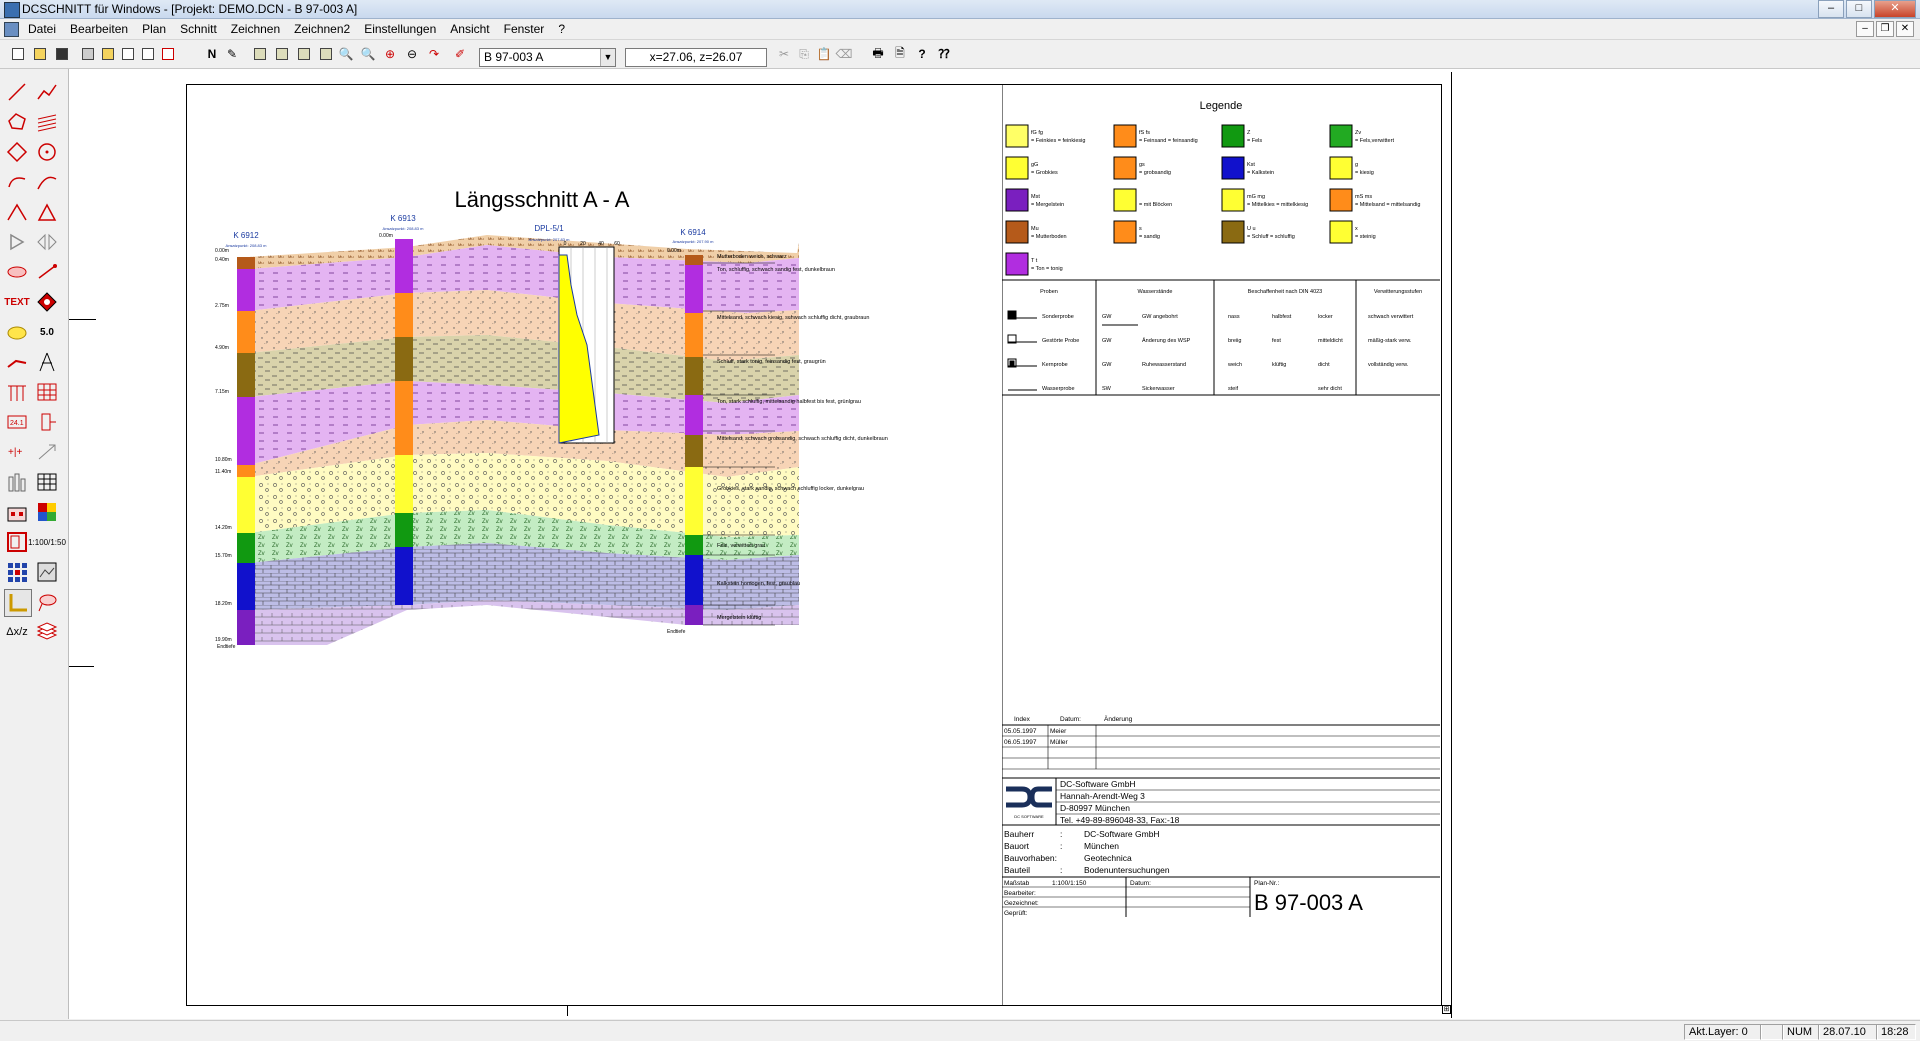  Describe the element at coordinates (17, 452) in the screenshot. I see `move-tool-icon: +|+` at that location.